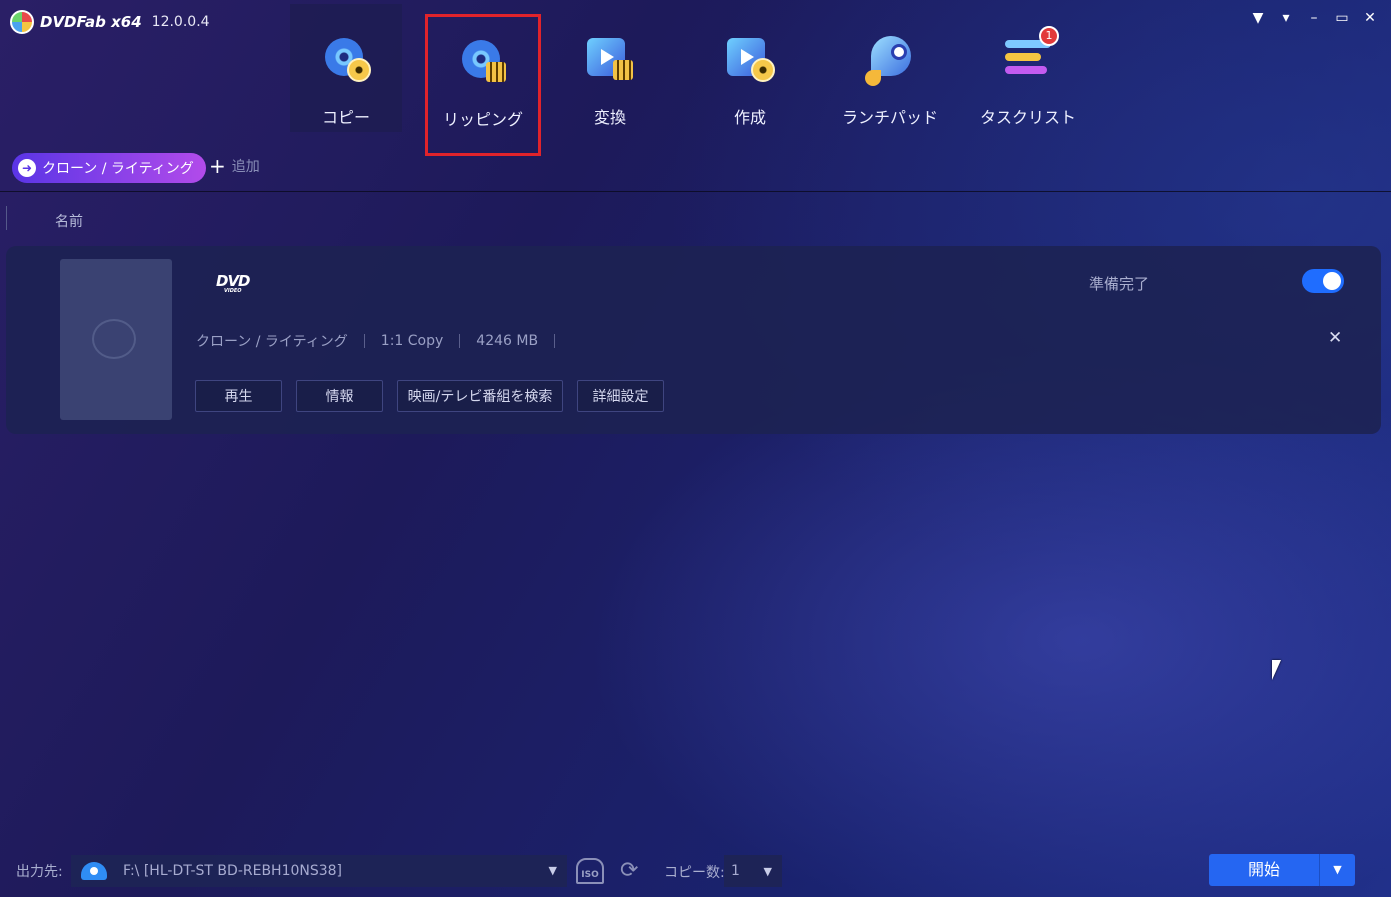  Describe the element at coordinates (1282, 870) in the screenshot. I see `start-button: 開始 ▼` at that location.